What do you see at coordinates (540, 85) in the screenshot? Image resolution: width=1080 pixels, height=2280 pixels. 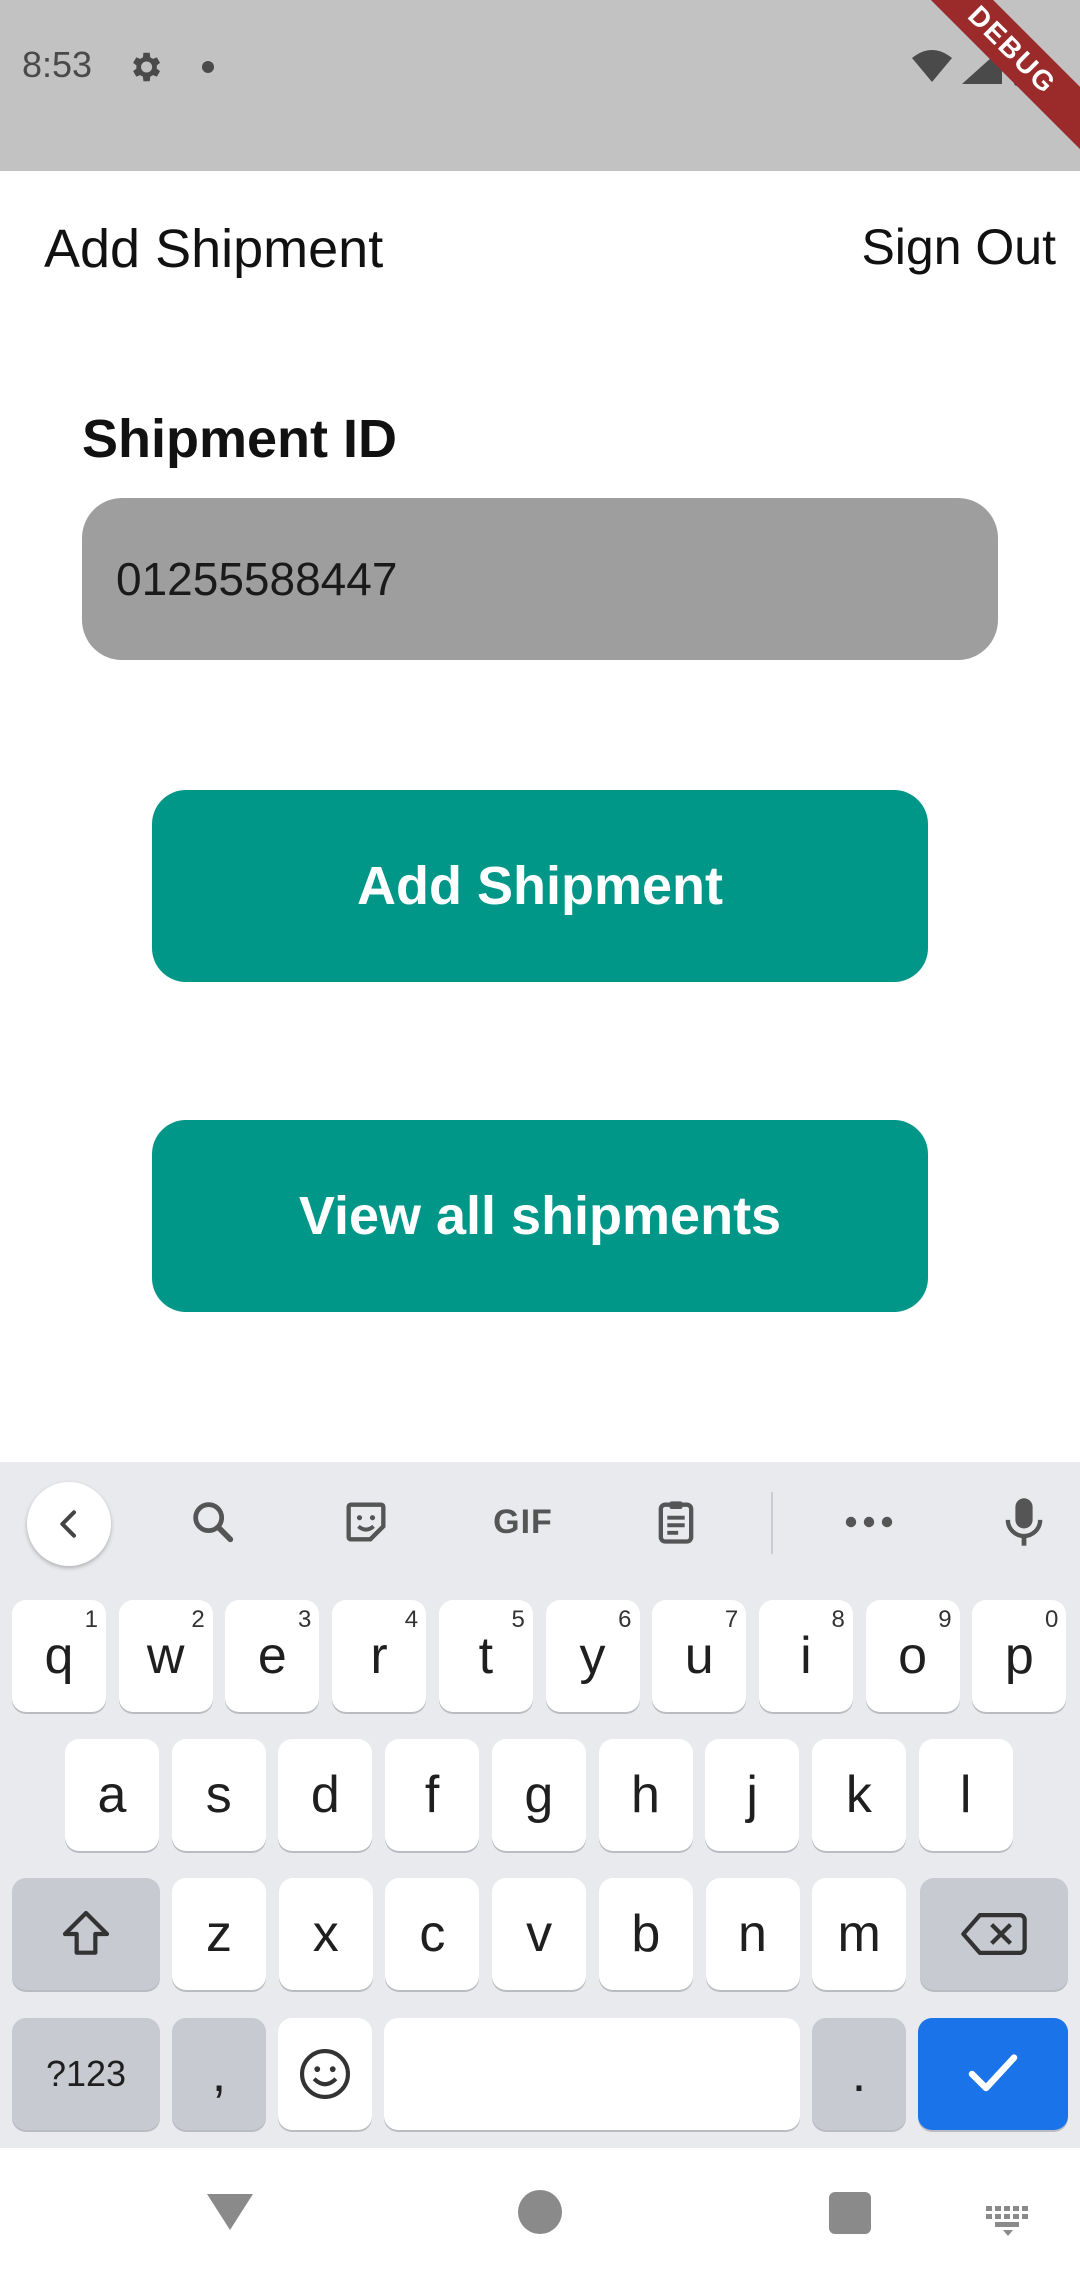 I see `status-bar: 8:53 DEBUG` at bounding box center [540, 85].